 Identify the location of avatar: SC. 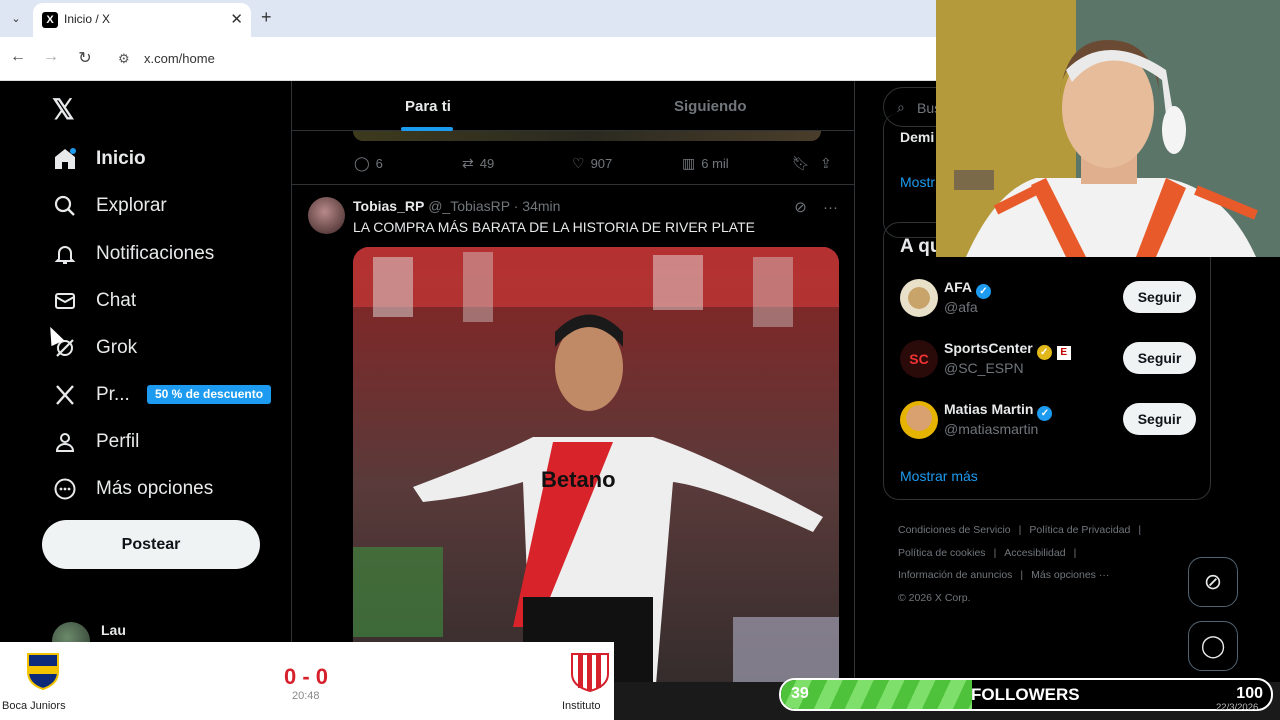
(919, 359).